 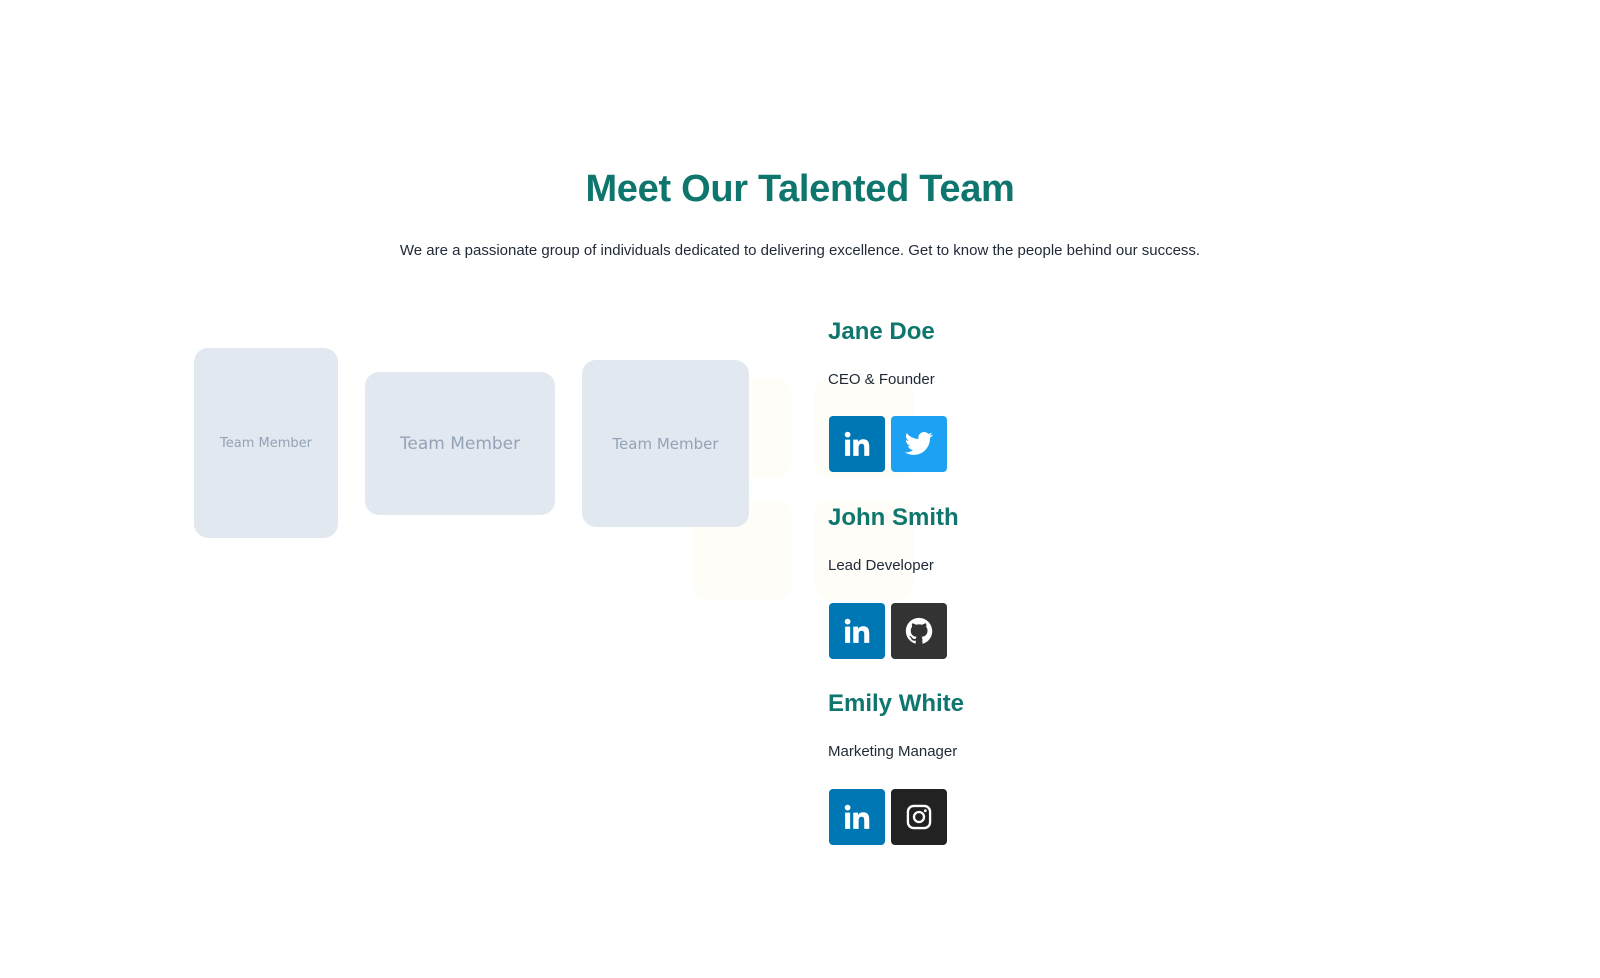 I want to click on twitter-button, so click(x=919, y=444).